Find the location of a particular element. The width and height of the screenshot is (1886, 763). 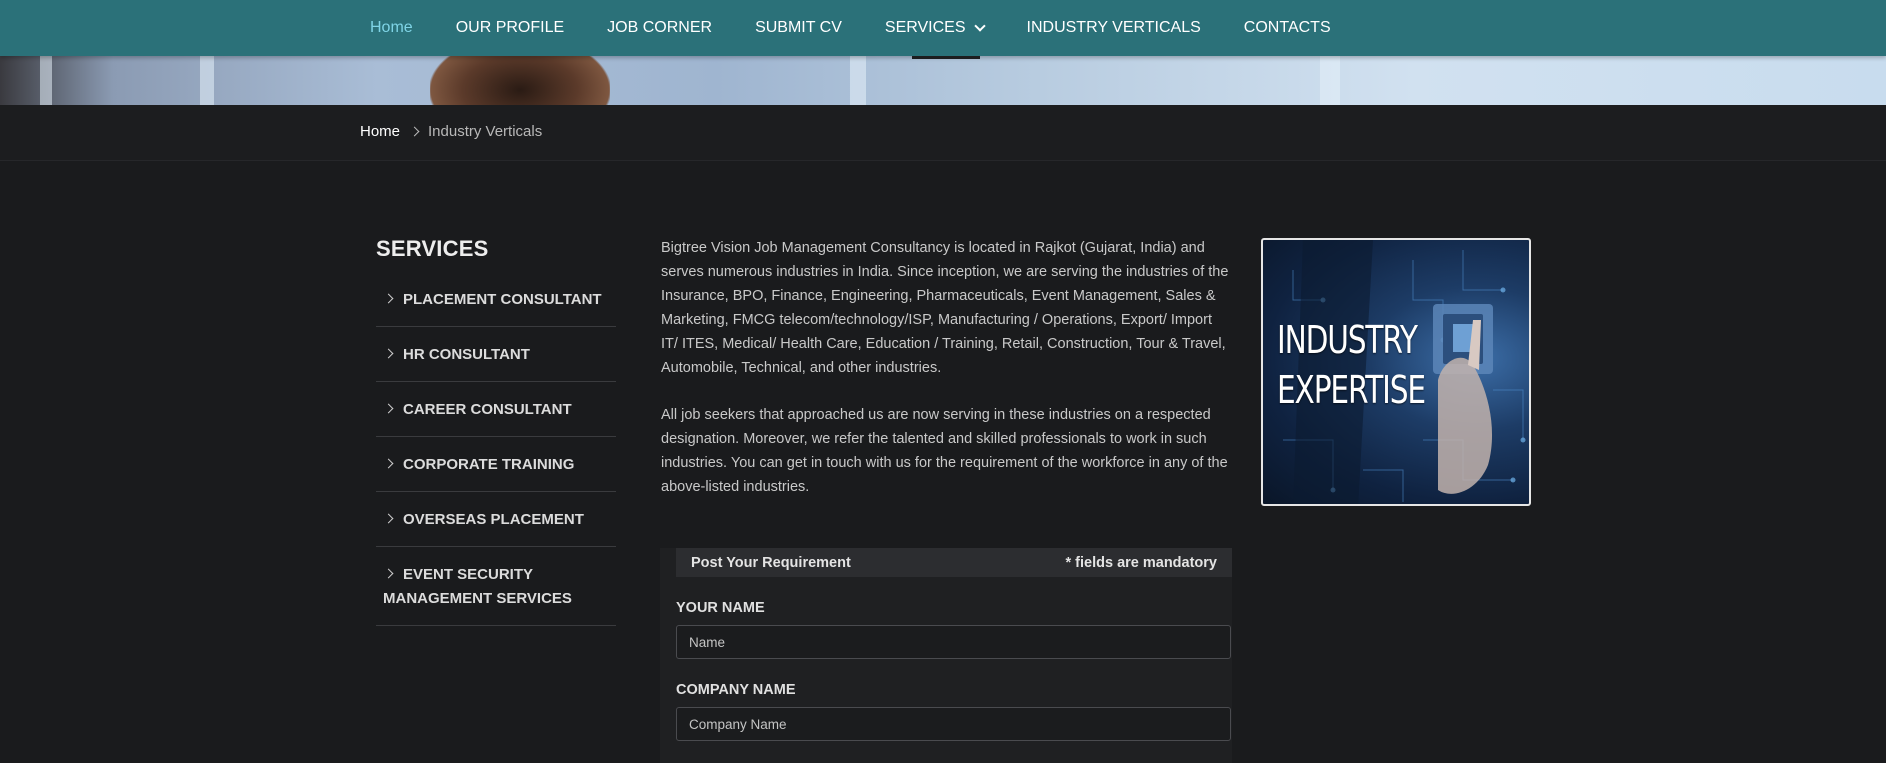

sidebar-item-label: HR CONSULTANT is located at coordinates (466, 354).